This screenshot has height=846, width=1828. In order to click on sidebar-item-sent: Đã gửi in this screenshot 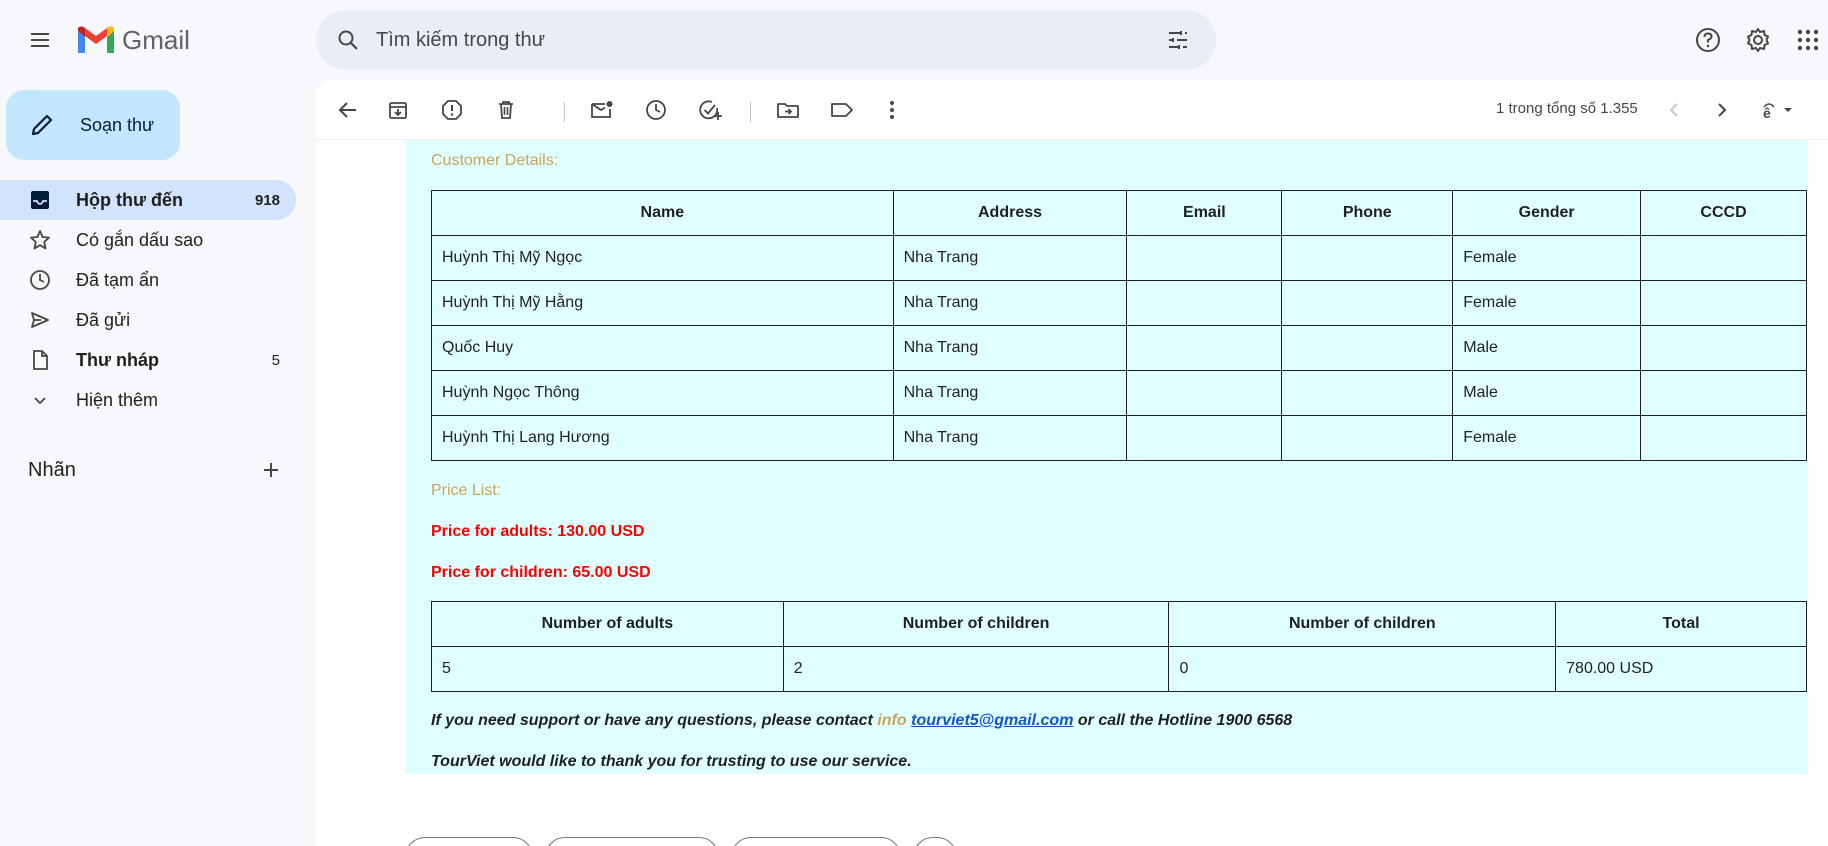, I will do `click(148, 320)`.